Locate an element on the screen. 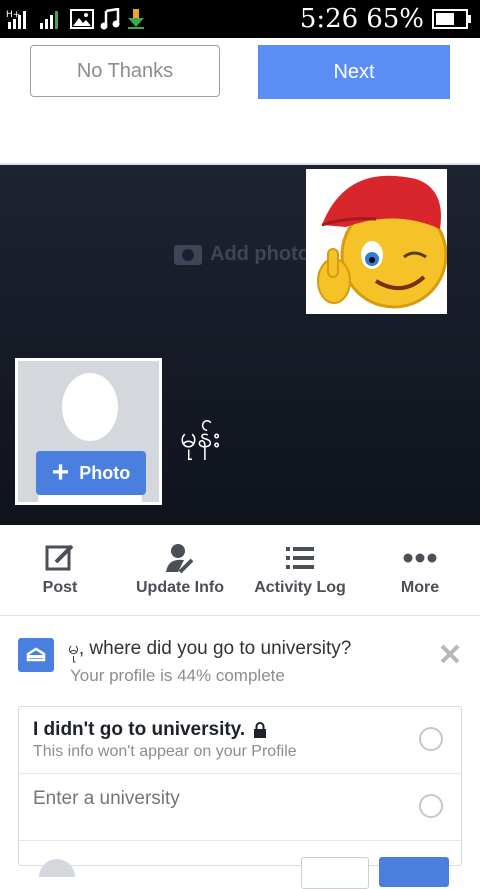  download-icon is located at coordinates (136, 19).